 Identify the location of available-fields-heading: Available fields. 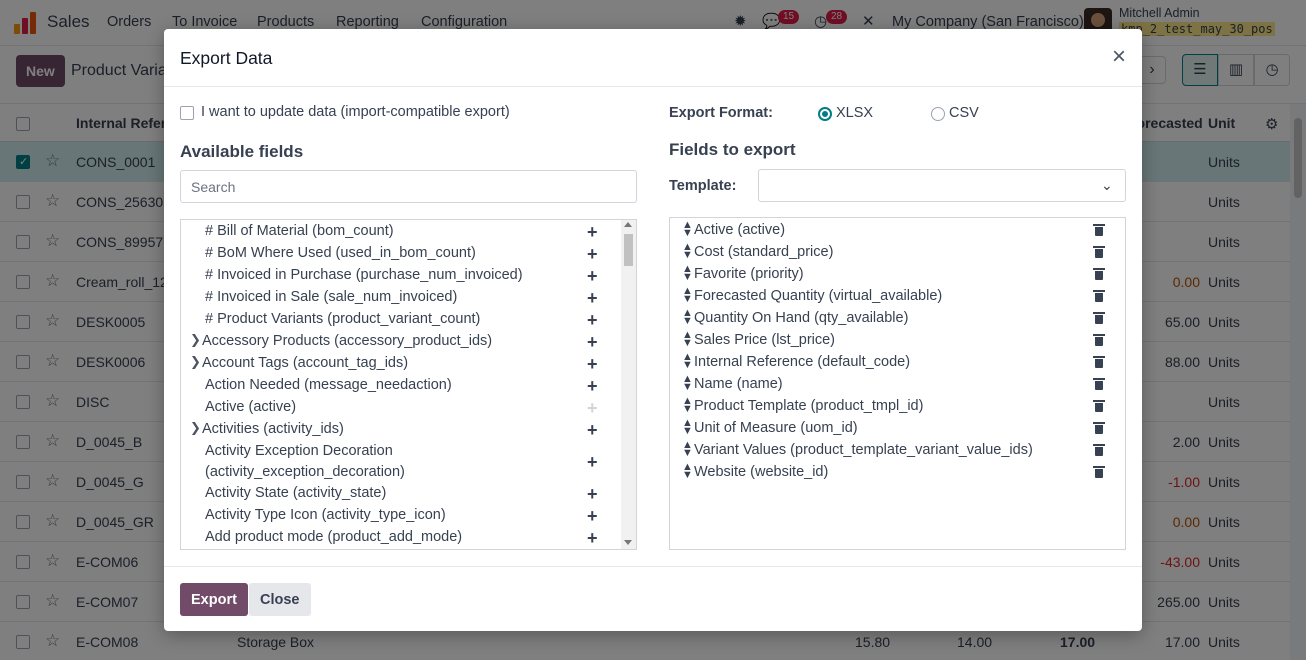
(242, 151).